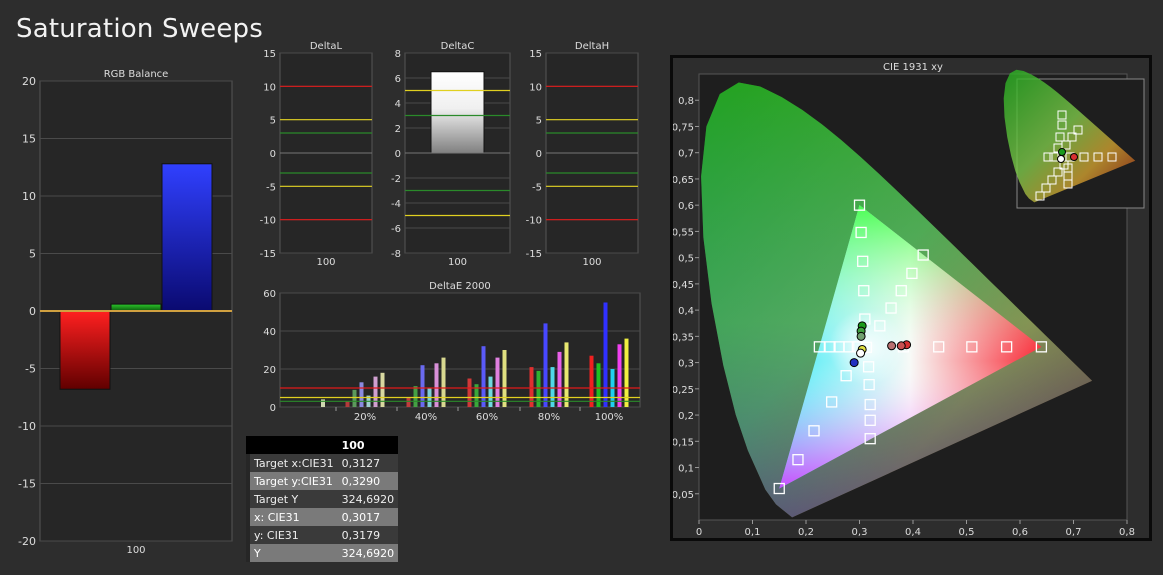  What do you see at coordinates (365, 417) in the screenshot?
I see `x-tick-label: 20%` at bounding box center [365, 417].